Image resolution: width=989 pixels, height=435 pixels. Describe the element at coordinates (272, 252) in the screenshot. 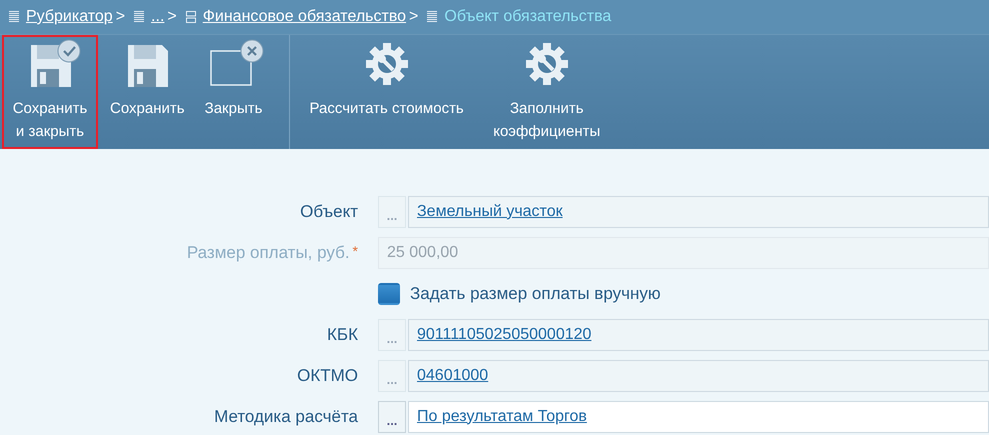

I see `field-label: Размер оплаты, руб. *` at that location.